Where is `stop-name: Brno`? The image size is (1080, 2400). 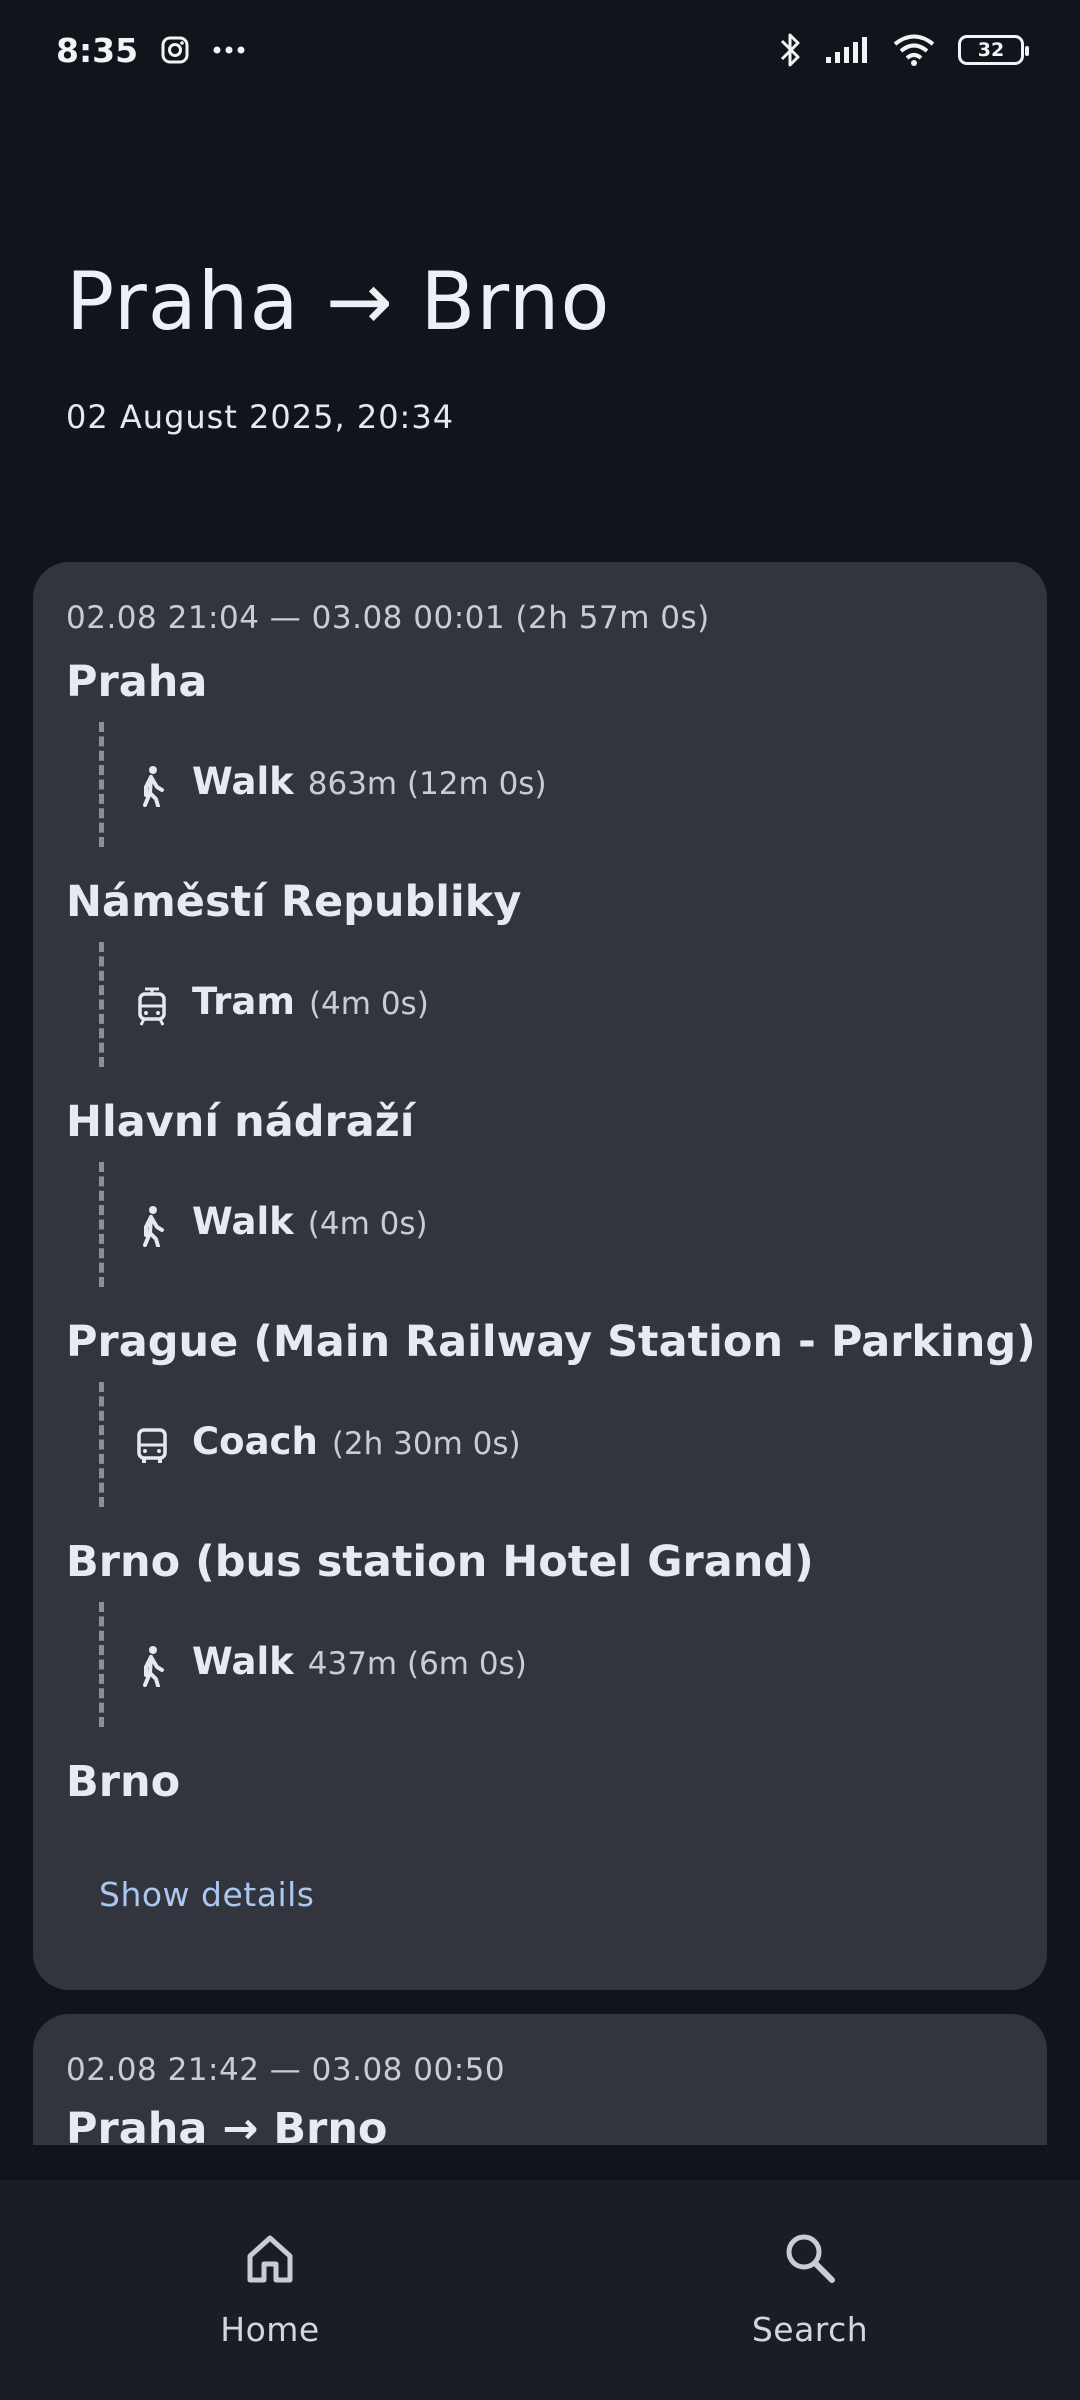 stop-name: Brno is located at coordinates (123, 1782).